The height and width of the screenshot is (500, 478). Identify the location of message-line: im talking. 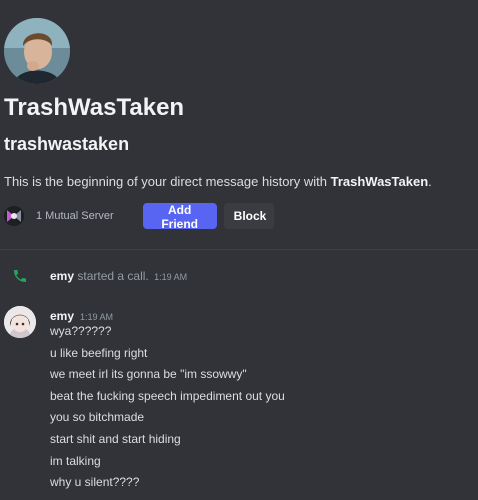
(75, 460).